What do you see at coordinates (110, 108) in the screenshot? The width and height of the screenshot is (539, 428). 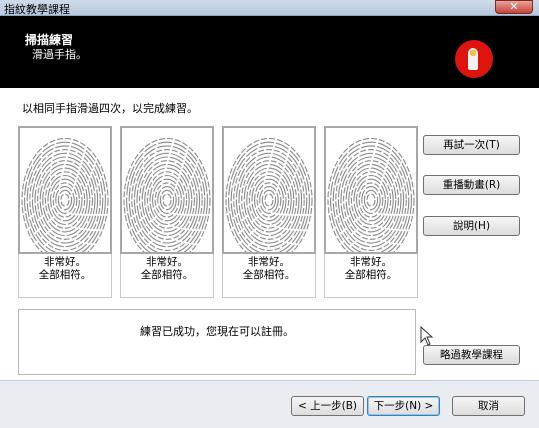 I see `instruction-text: 以相同手指滑過四次，以完成練習。` at bounding box center [110, 108].